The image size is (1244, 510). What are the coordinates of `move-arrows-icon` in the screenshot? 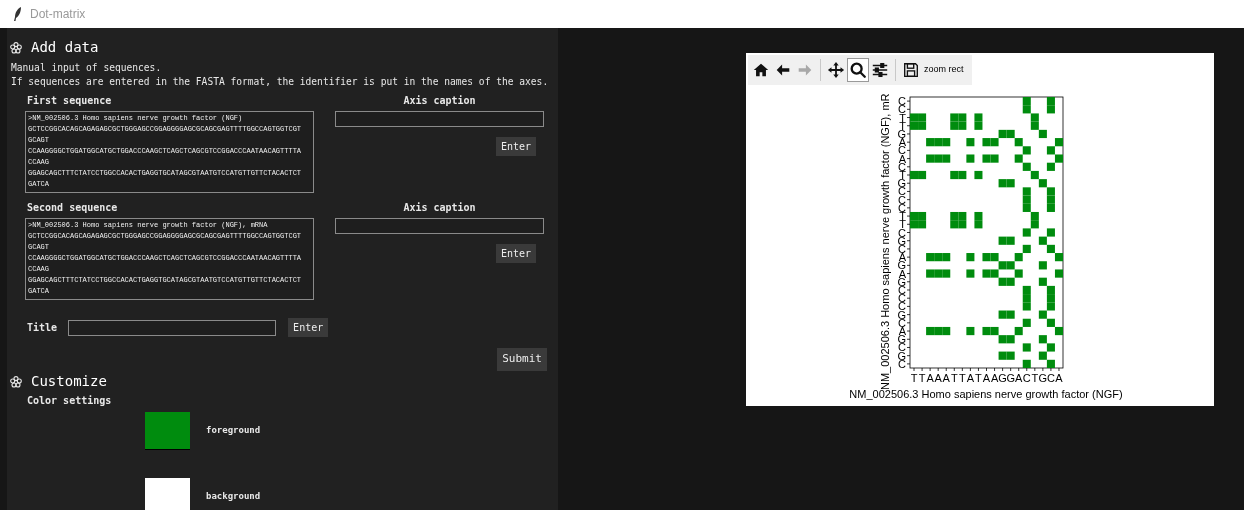 It's located at (836, 70).